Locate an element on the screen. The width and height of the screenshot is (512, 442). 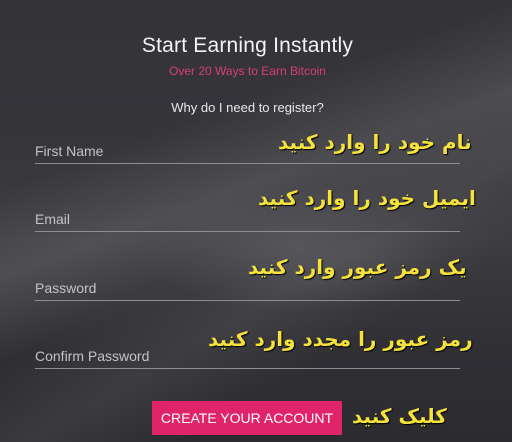
submit-annotation: کلیک کنید is located at coordinates (399, 416).